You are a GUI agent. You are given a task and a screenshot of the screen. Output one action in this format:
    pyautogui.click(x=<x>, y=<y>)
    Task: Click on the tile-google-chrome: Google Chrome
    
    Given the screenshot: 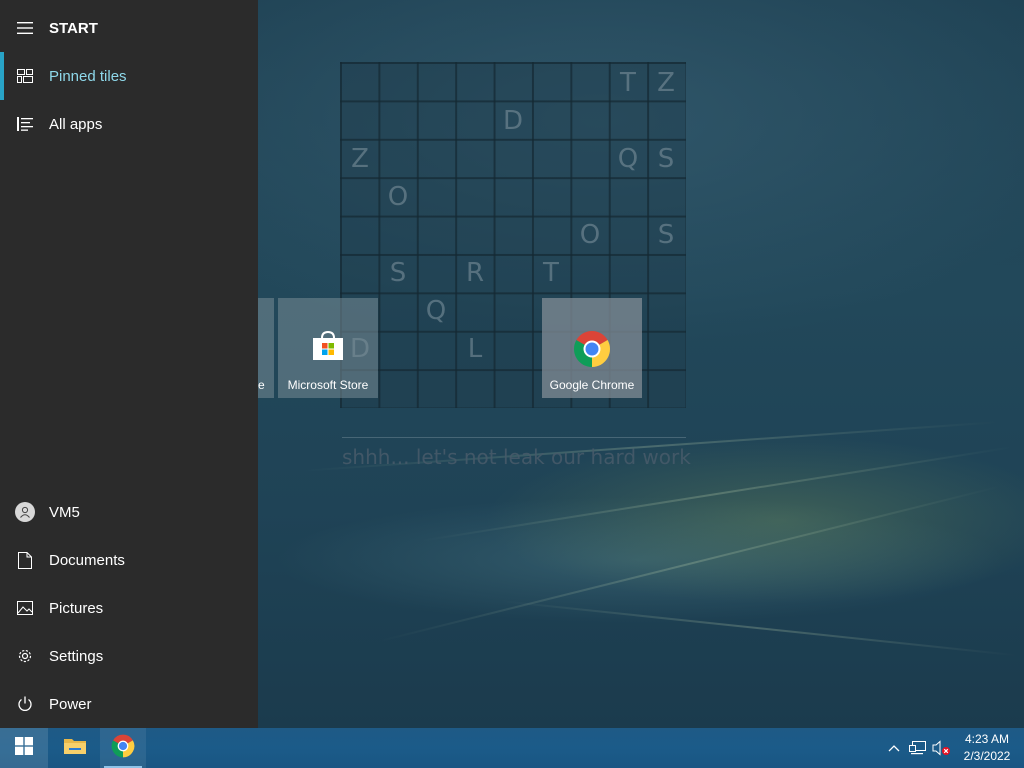 What is the action you would take?
    pyautogui.click(x=592, y=348)
    